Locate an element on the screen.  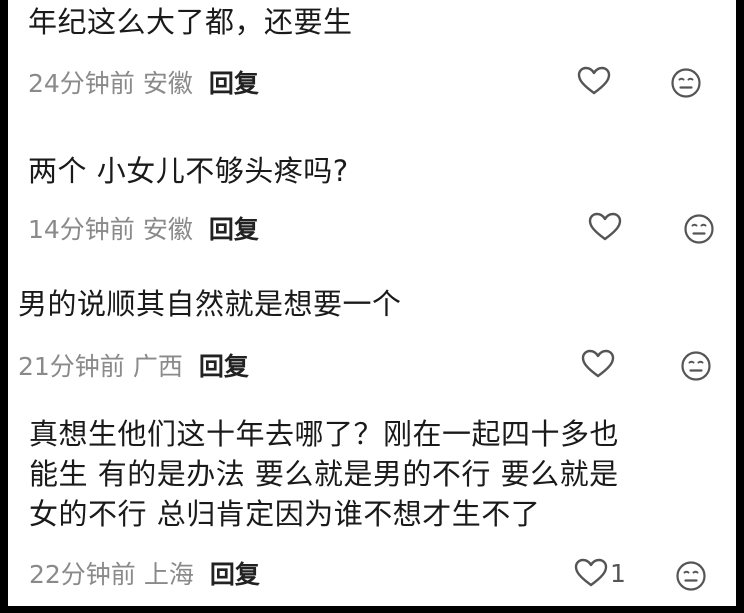
comment-text-line: 能生 有的是办法 要么就是男的不行 要么就是 is located at coordinates (324, 474).